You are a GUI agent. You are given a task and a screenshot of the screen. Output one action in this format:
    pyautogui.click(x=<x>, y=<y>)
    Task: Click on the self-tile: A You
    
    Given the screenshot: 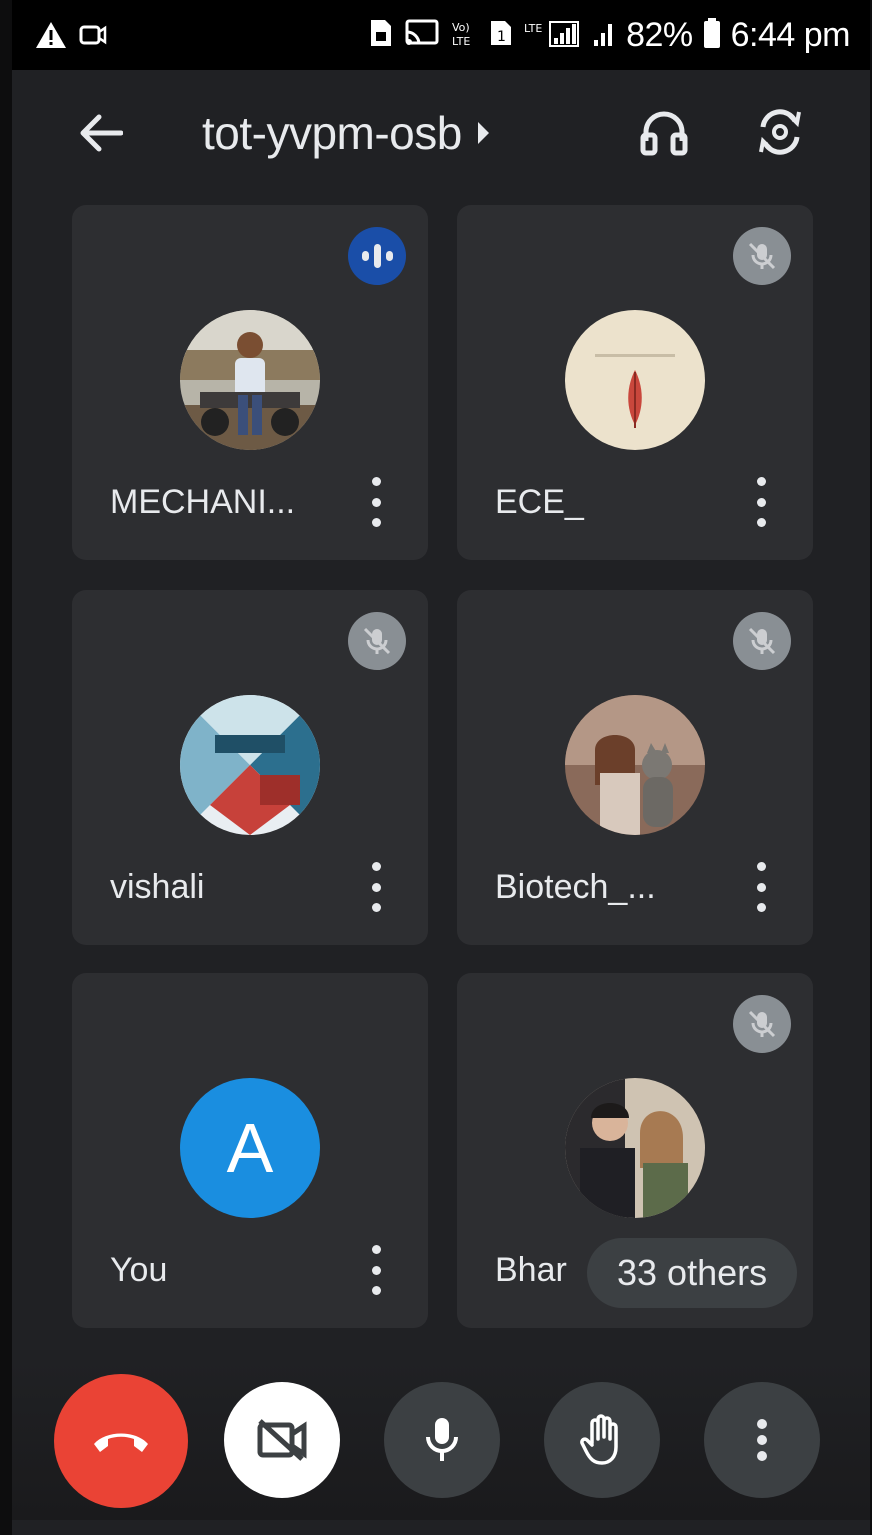 What is the action you would take?
    pyautogui.click(x=250, y=1150)
    